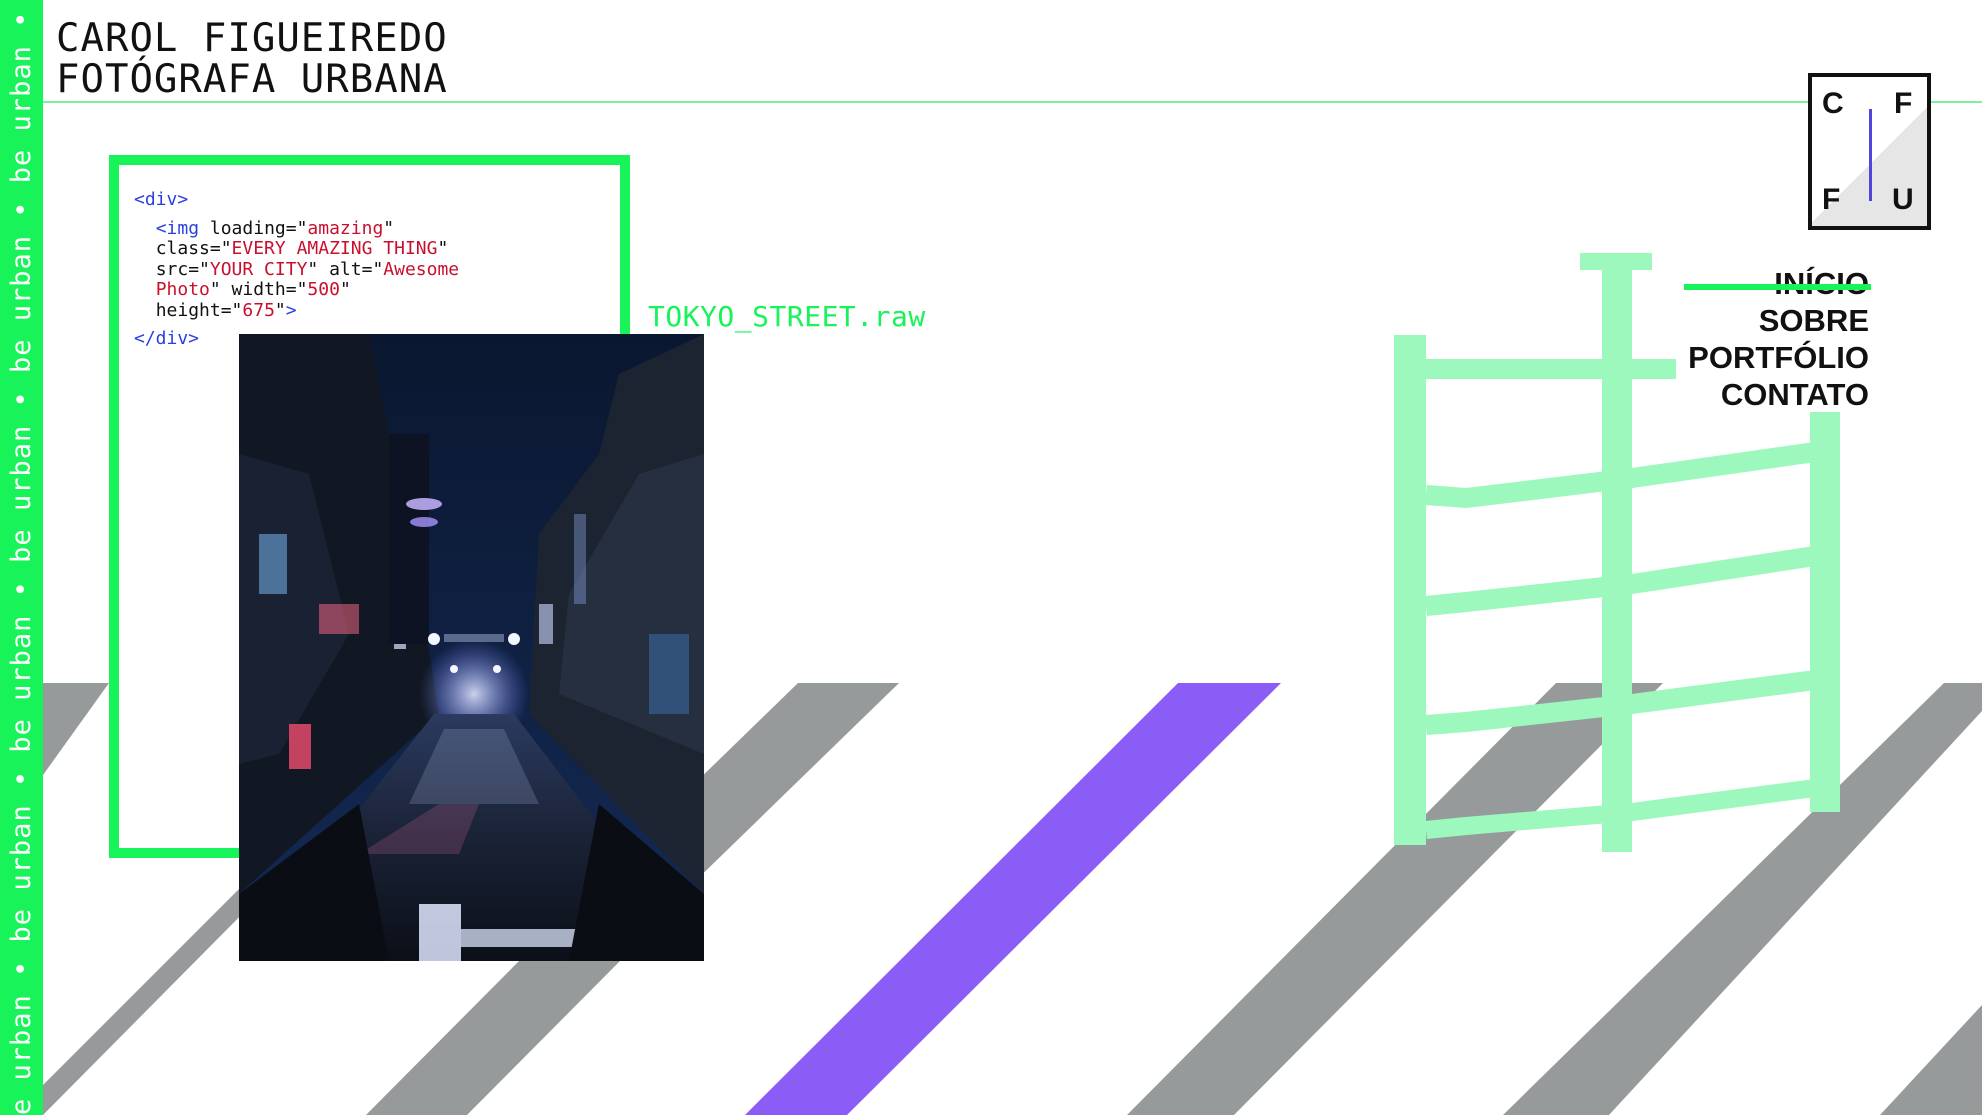 The width and height of the screenshot is (1982, 1115). I want to click on logo-letter-u: U, so click(1903, 199).